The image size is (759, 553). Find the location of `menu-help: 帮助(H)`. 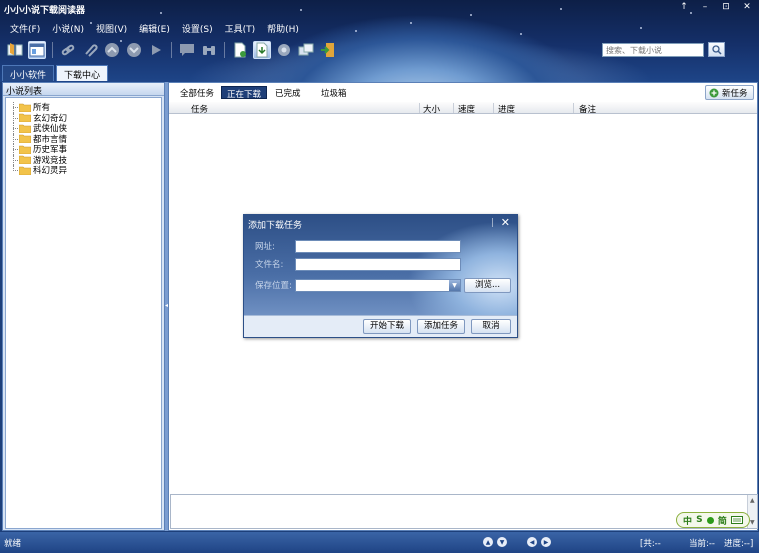

menu-help: 帮助(H) is located at coordinates (283, 28).